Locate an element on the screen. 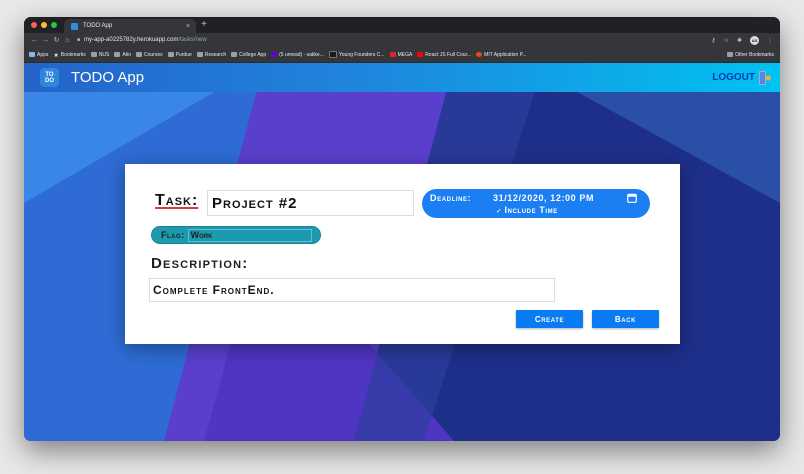 The width and height of the screenshot is (804, 474). create-button: Create is located at coordinates (549, 319).